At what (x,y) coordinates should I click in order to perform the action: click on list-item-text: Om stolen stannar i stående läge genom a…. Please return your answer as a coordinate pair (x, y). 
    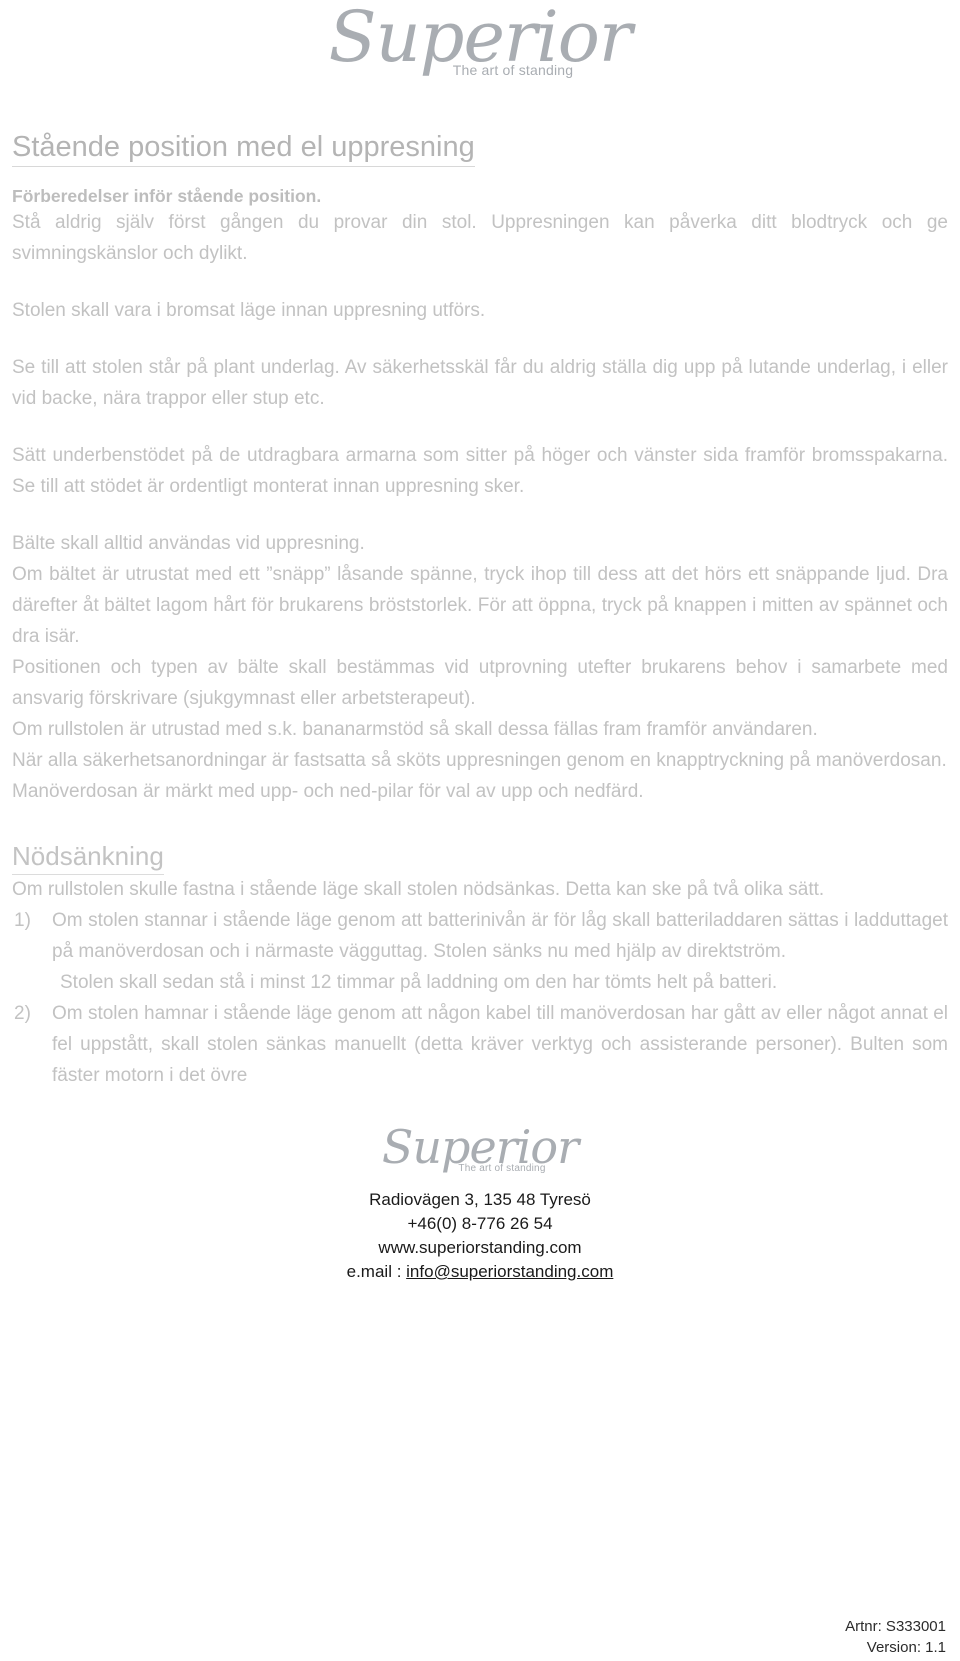
    Looking at the image, I should click on (500, 936).